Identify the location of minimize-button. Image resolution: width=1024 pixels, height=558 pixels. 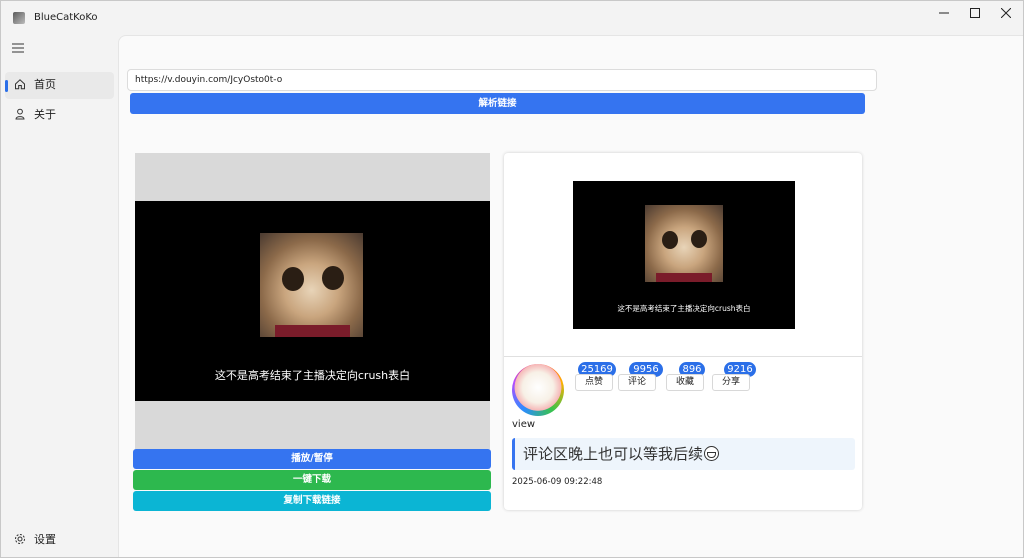
(944, 14).